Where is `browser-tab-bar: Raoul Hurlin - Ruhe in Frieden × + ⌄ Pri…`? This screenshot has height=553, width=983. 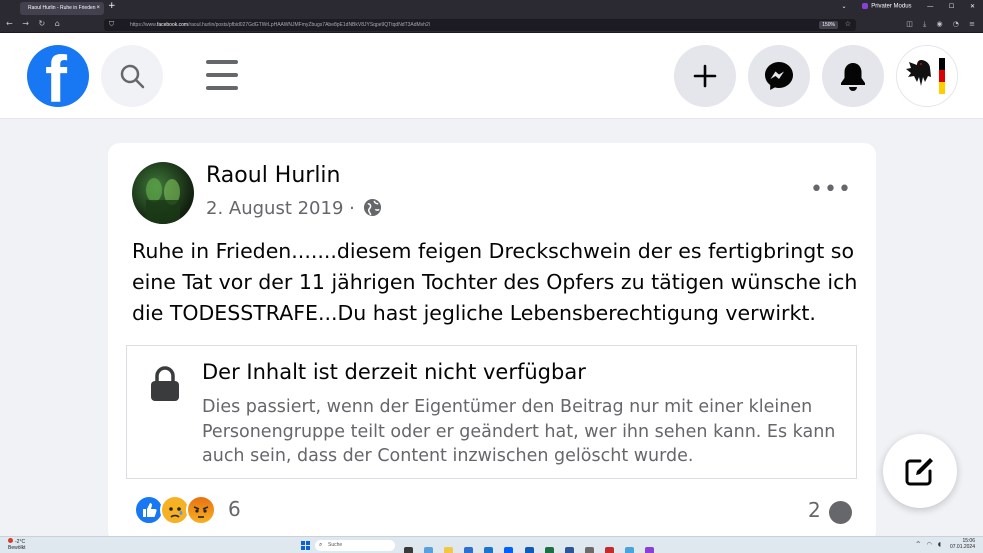 browser-tab-bar: Raoul Hurlin - Ruhe in Frieden × + ⌄ Pri… is located at coordinates (491, 8).